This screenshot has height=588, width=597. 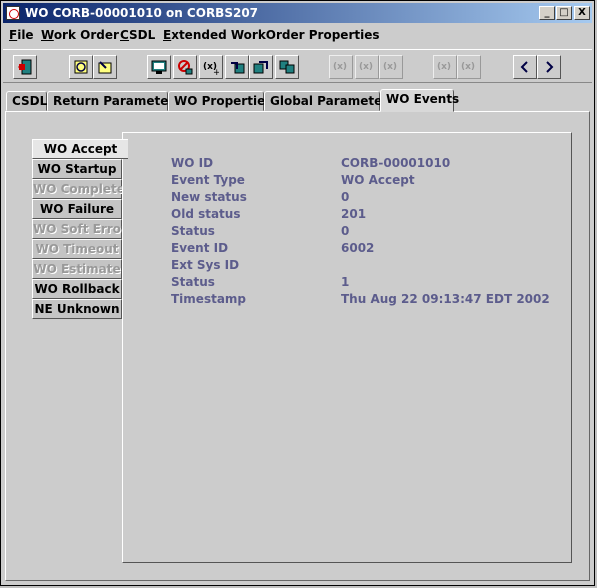 What do you see at coordinates (329, 101) in the screenshot?
I see `tab-global-parameters: Global Parameters` at bounding box center [329, 101].